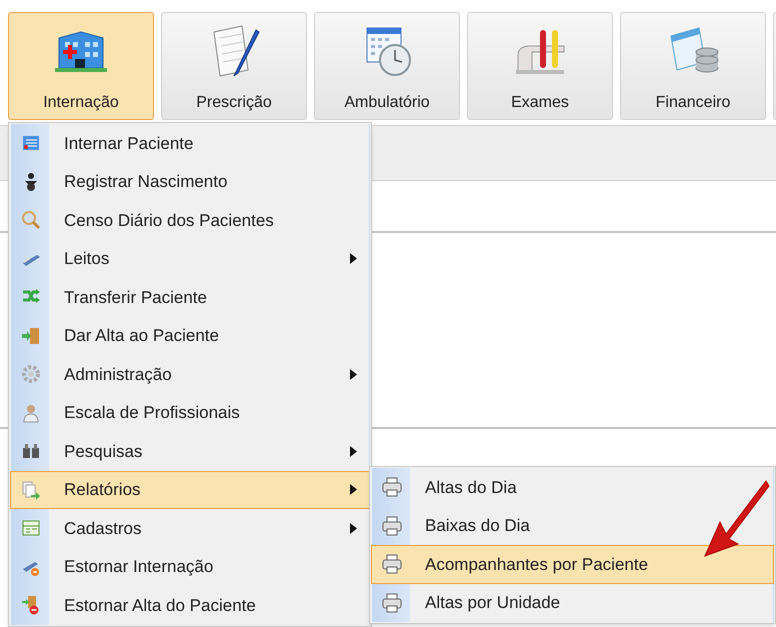  Describe the element at coordinates (31, 490) in the screenshot. I see `documents-arrow-icon` at that location.